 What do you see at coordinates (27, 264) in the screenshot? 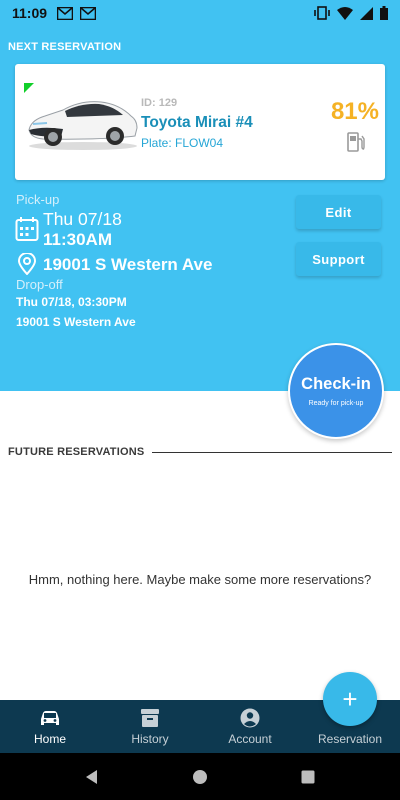
I see `location-pin-icon` at bounding box center [27, 264].